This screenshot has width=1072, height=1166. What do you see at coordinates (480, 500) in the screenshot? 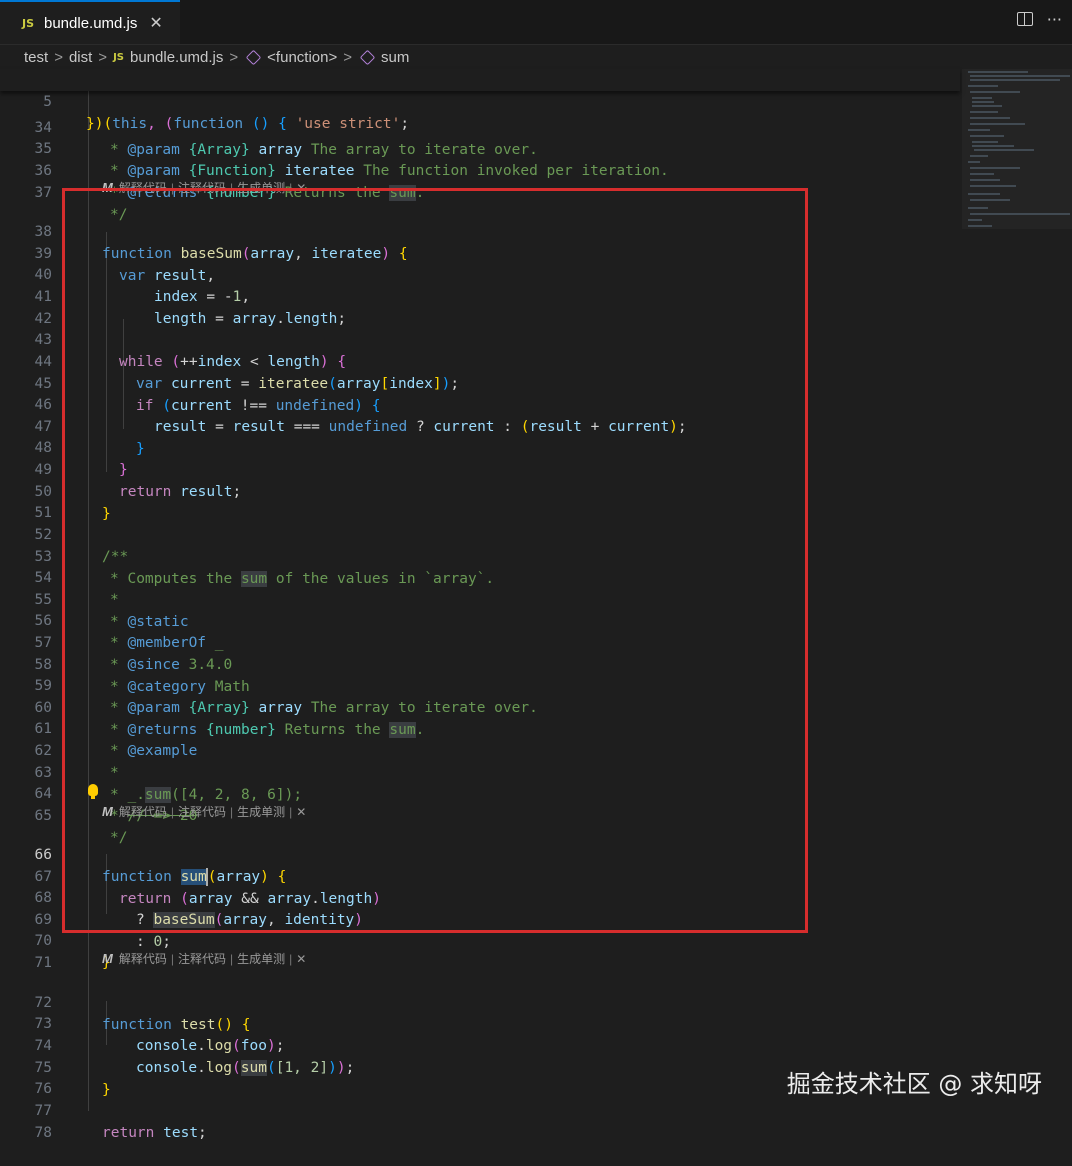
I see `code-row: 51` at bounding box center [480, 500].